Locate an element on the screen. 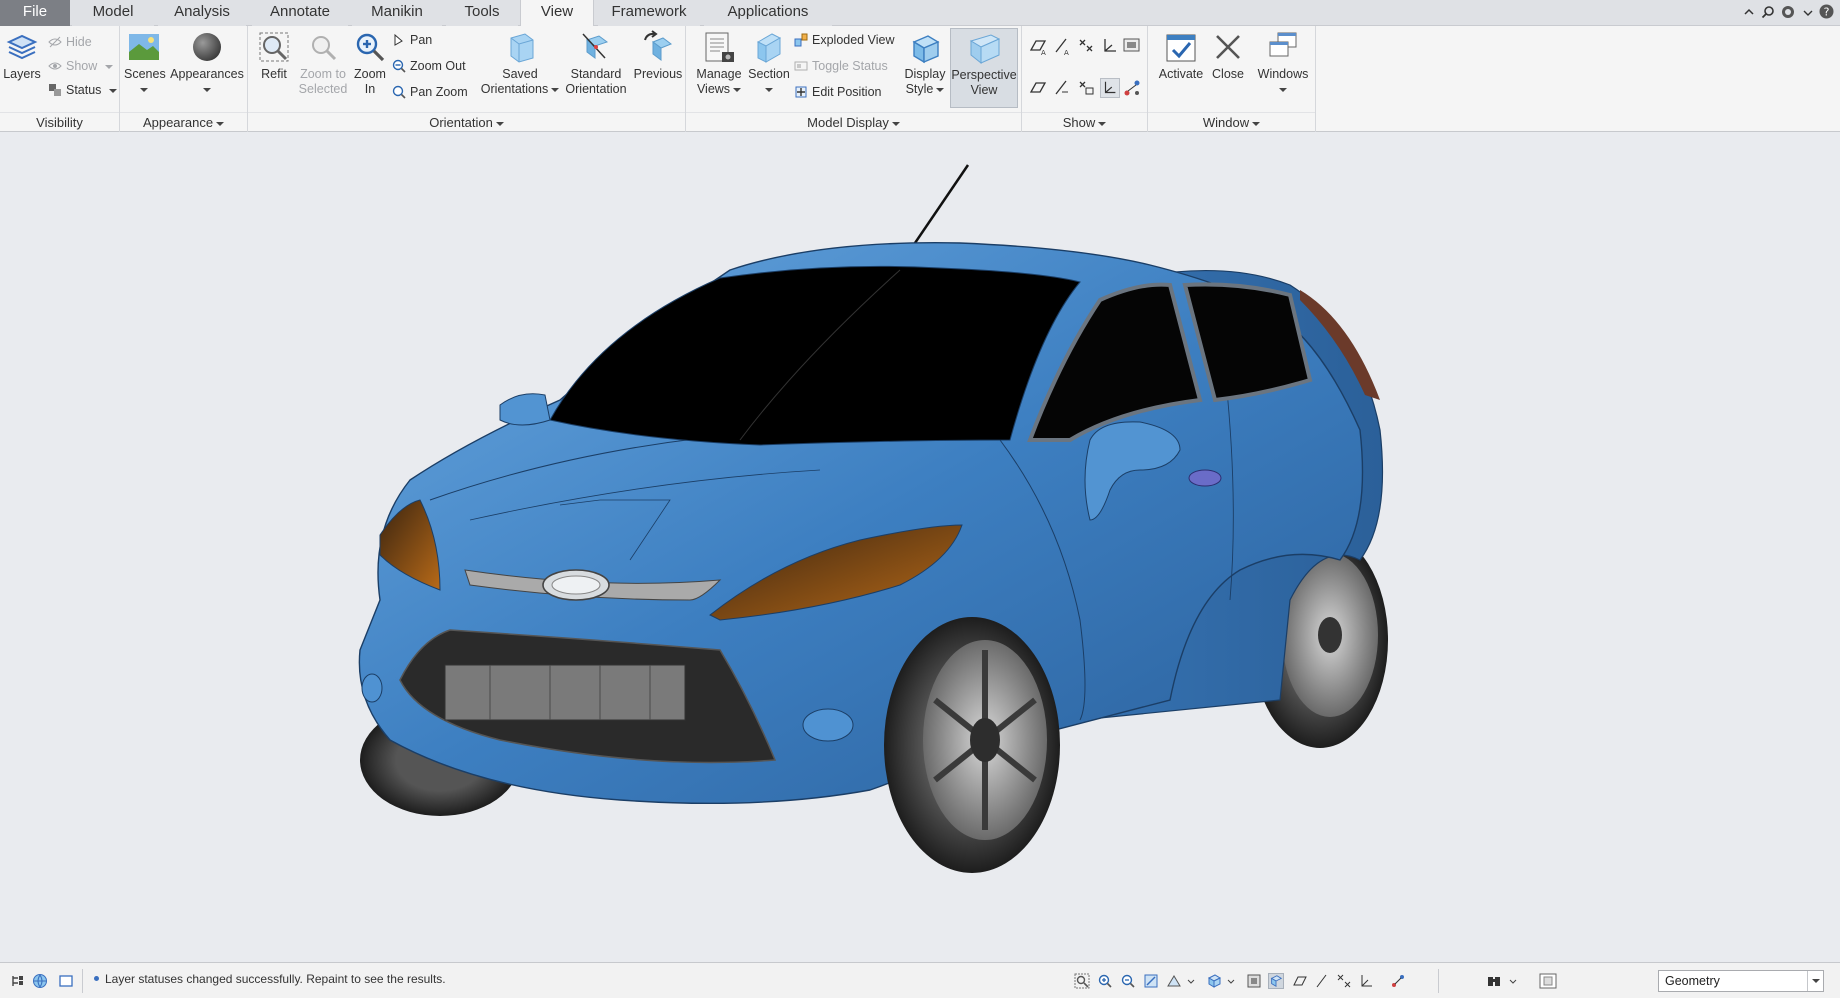 The height and width of the screenshot is (998, 1840). axis-tag-icon is located at coordinates (1062, 88).